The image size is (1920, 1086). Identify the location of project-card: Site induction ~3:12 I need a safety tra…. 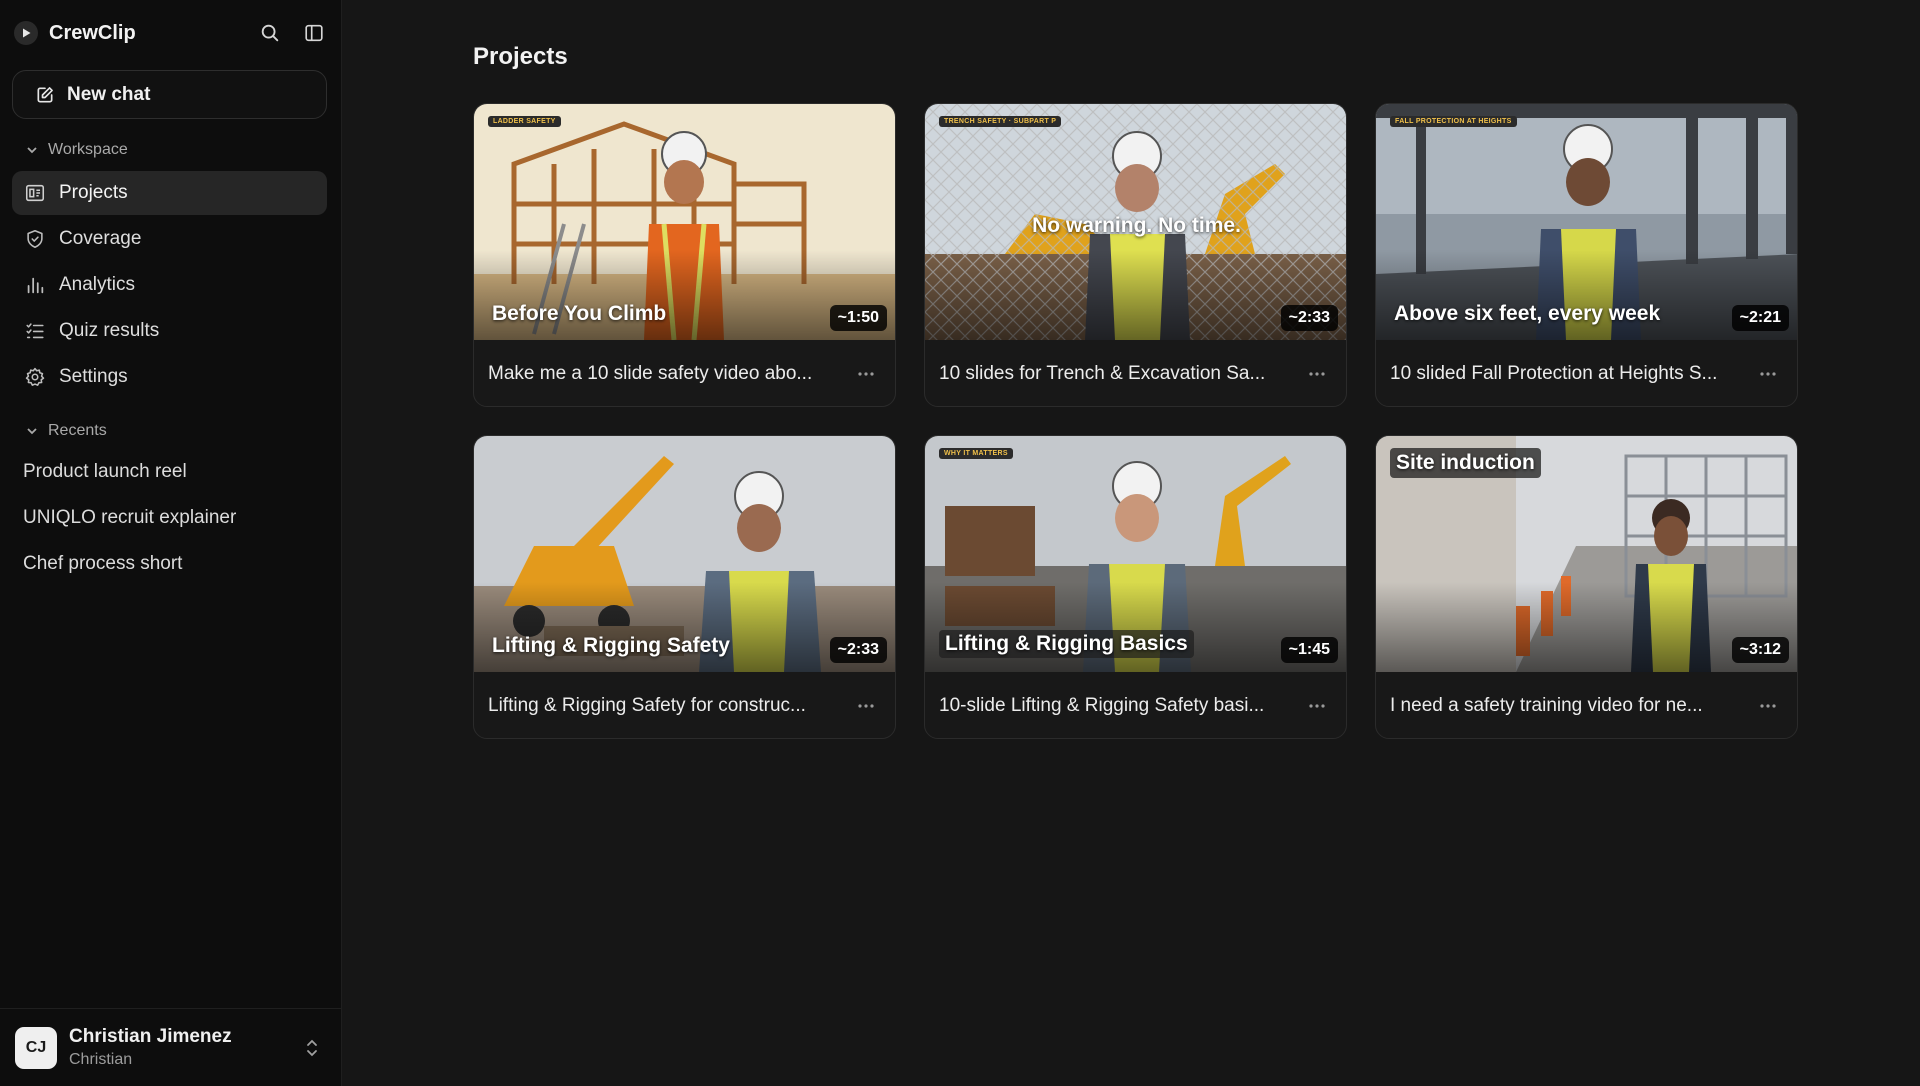
(1586, 587).